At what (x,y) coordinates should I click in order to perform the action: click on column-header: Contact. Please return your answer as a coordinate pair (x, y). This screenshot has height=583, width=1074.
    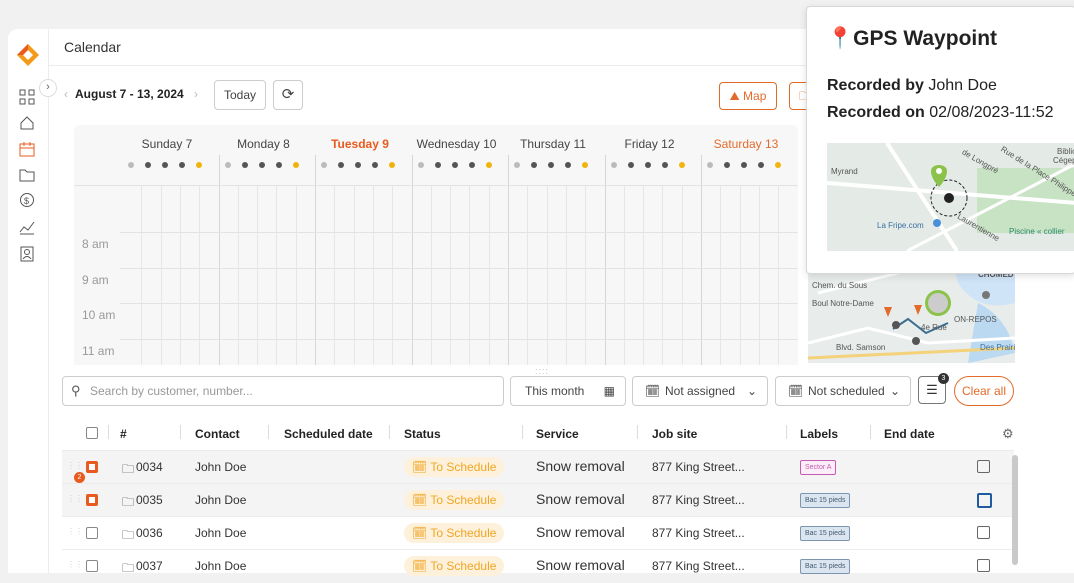
    Looking at the image, I should click on (217, 434).